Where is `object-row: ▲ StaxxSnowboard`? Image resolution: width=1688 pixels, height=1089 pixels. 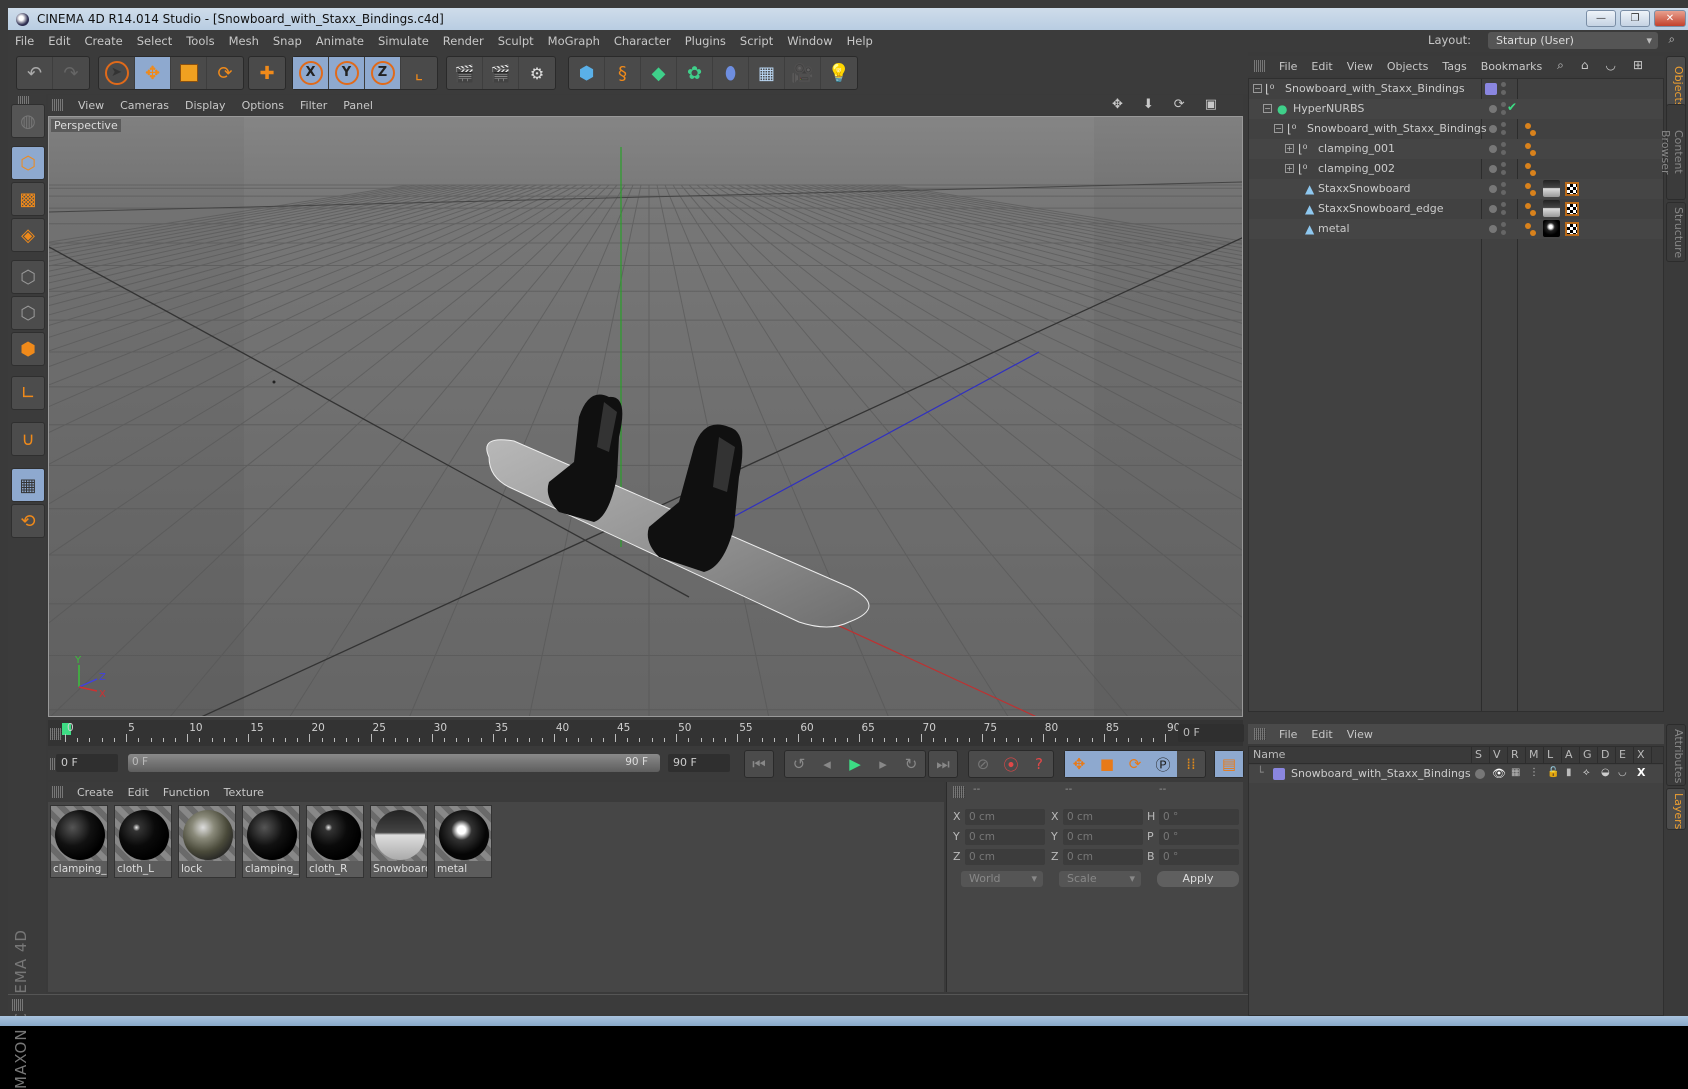
object-row: ▲ StaxxSnowboard is located at coordinates (1456, 189).